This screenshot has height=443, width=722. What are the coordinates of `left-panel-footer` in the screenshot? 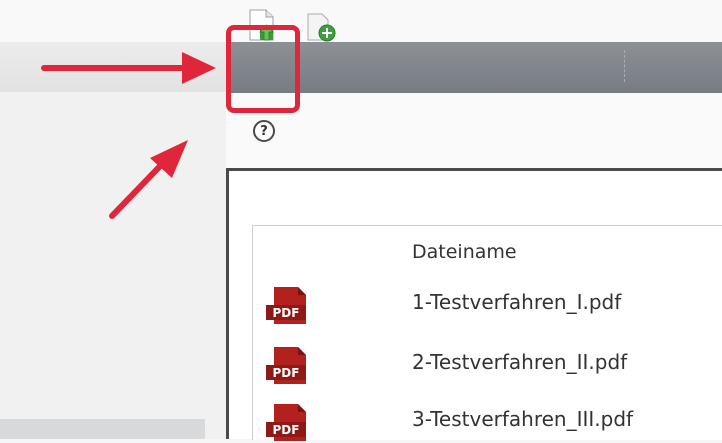 It's located at (102, 429).